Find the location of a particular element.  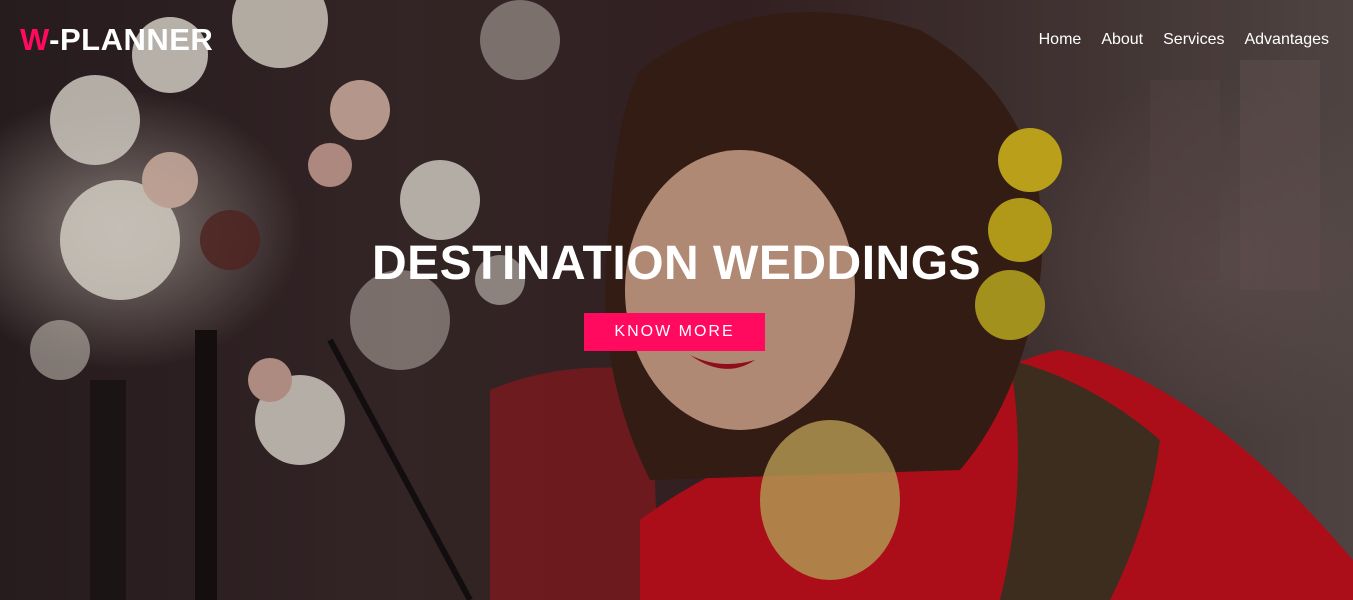

nav-link-advantages: Advantages is located at coordinates (1286, 40).